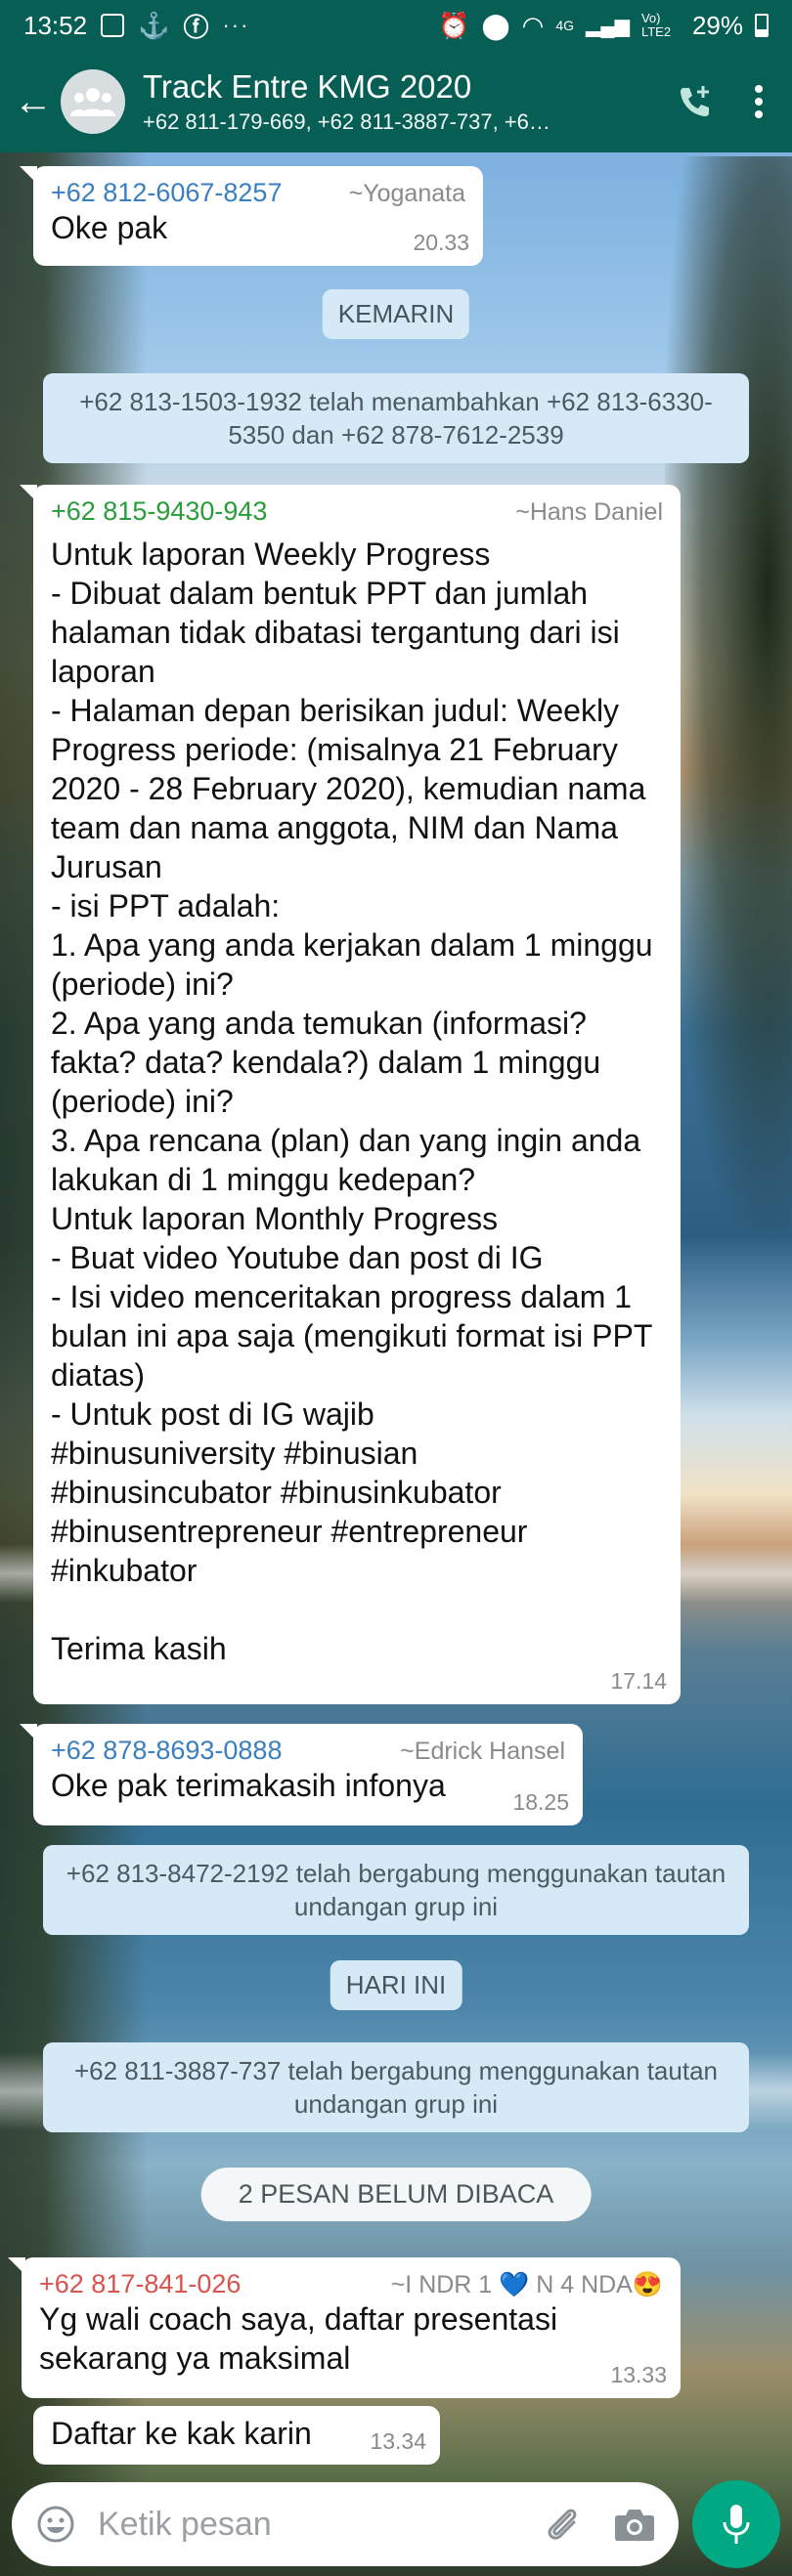 Image resolution: width=792 pixels, height=2576 pixels. Describe the element at coordinates (396, 314) in the screenshot. I see `date-divider: KEMARIN` at that location.